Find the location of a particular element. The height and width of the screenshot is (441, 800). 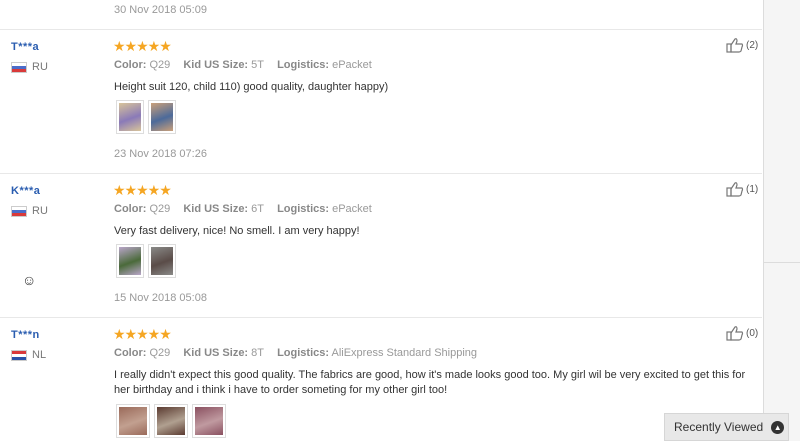

helpful-count: (1) is located at coordinates (752, 189).